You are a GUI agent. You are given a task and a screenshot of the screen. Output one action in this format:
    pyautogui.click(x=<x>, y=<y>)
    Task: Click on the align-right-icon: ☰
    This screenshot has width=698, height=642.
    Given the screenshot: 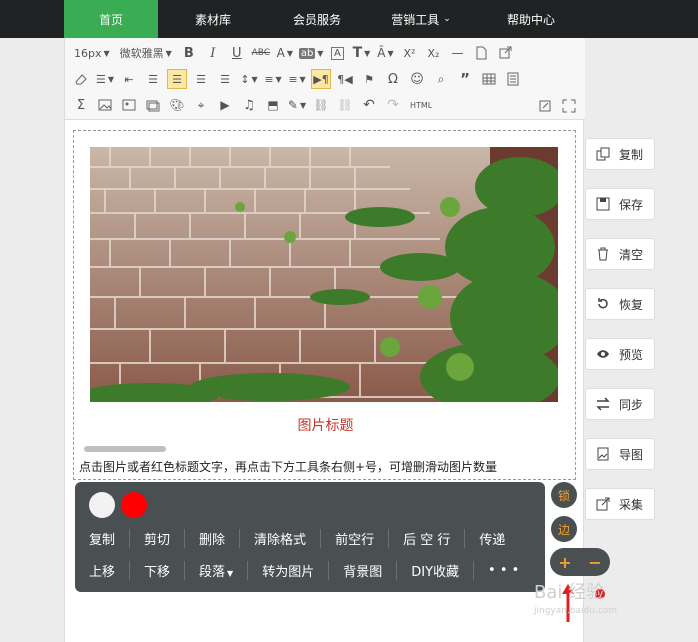 What is the action you would take?
    pyautogui.click(x=201, y=79)
    